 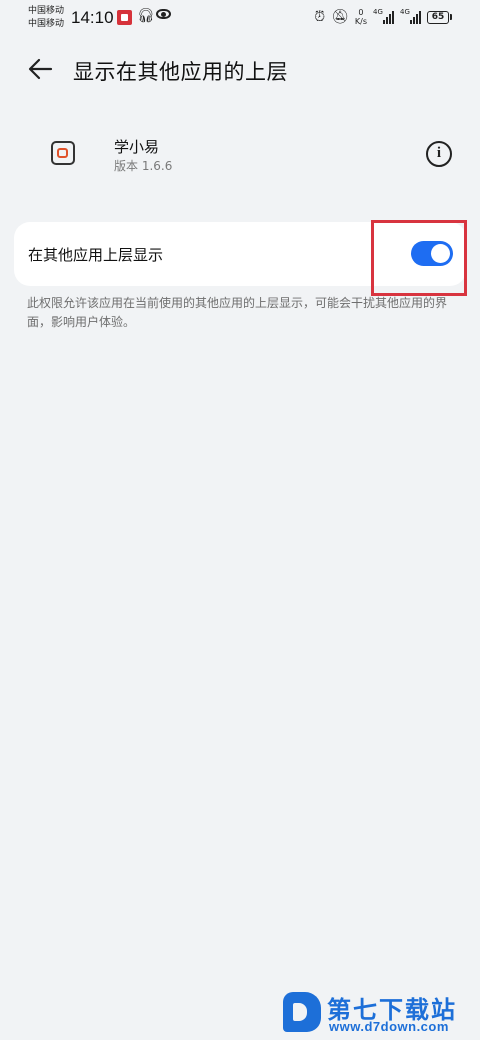 I want to click on carrier-line-2: 中国移动, so click(x=46, y=24).